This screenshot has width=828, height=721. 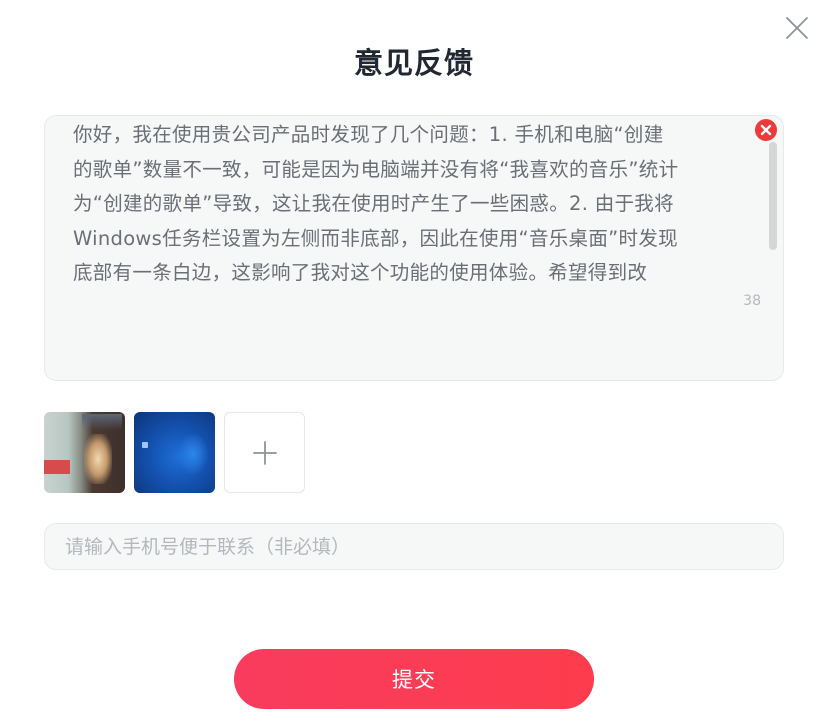 I want to click on close-button, so click(x=797, y=28).